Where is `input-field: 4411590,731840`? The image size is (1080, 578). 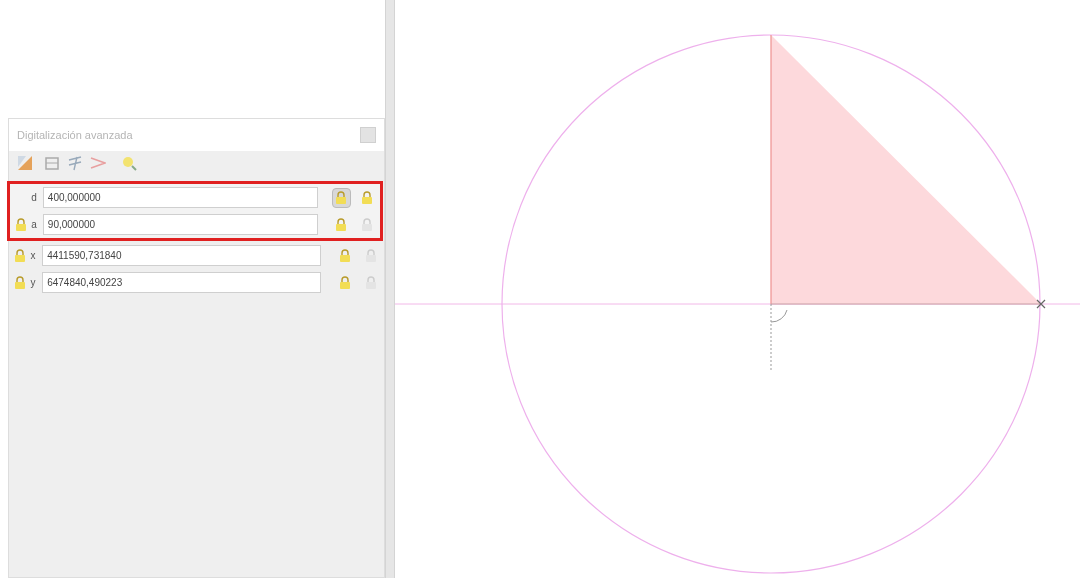
input-field: 4411590,731840 is located at coordinates (182, 255).